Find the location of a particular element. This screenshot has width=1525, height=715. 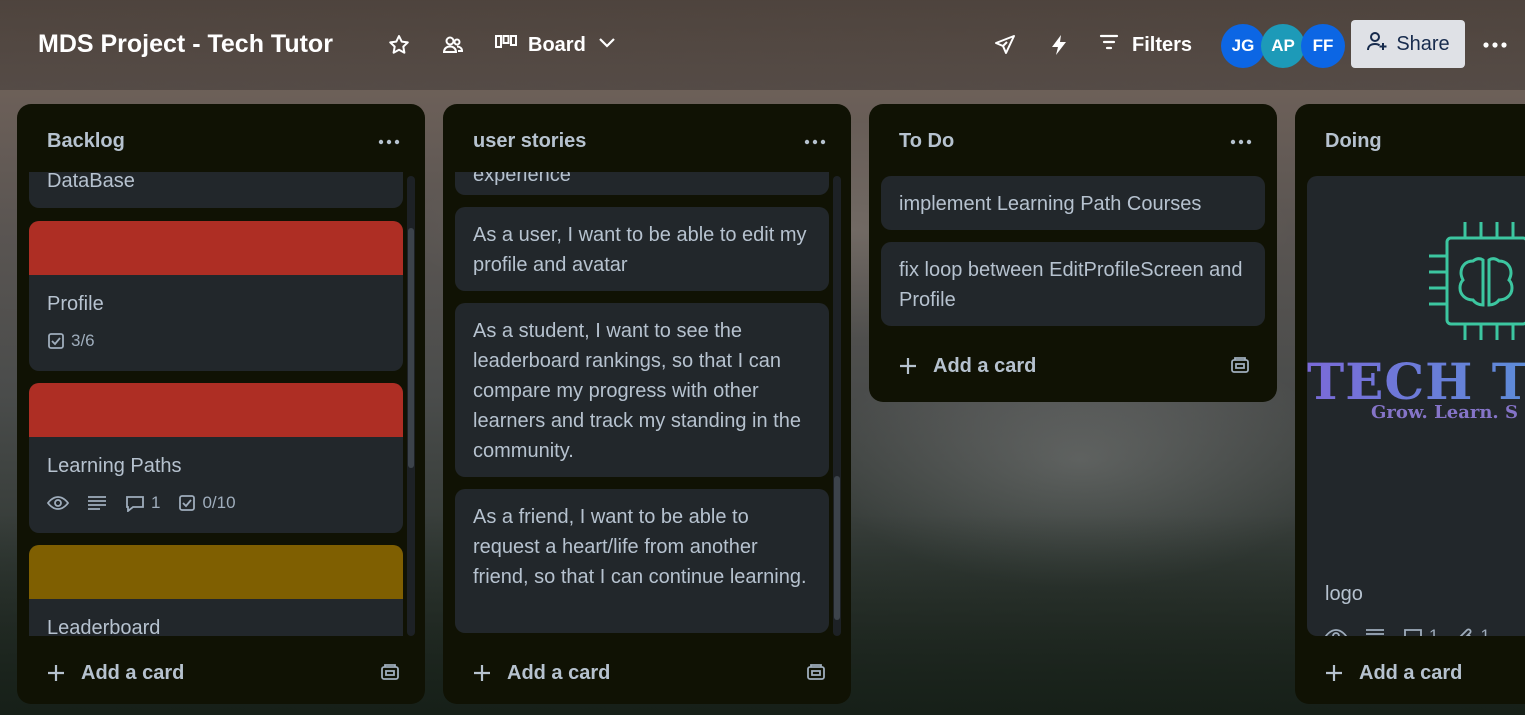

attachment-badge: 1 is located at coordinates (1473, 631).